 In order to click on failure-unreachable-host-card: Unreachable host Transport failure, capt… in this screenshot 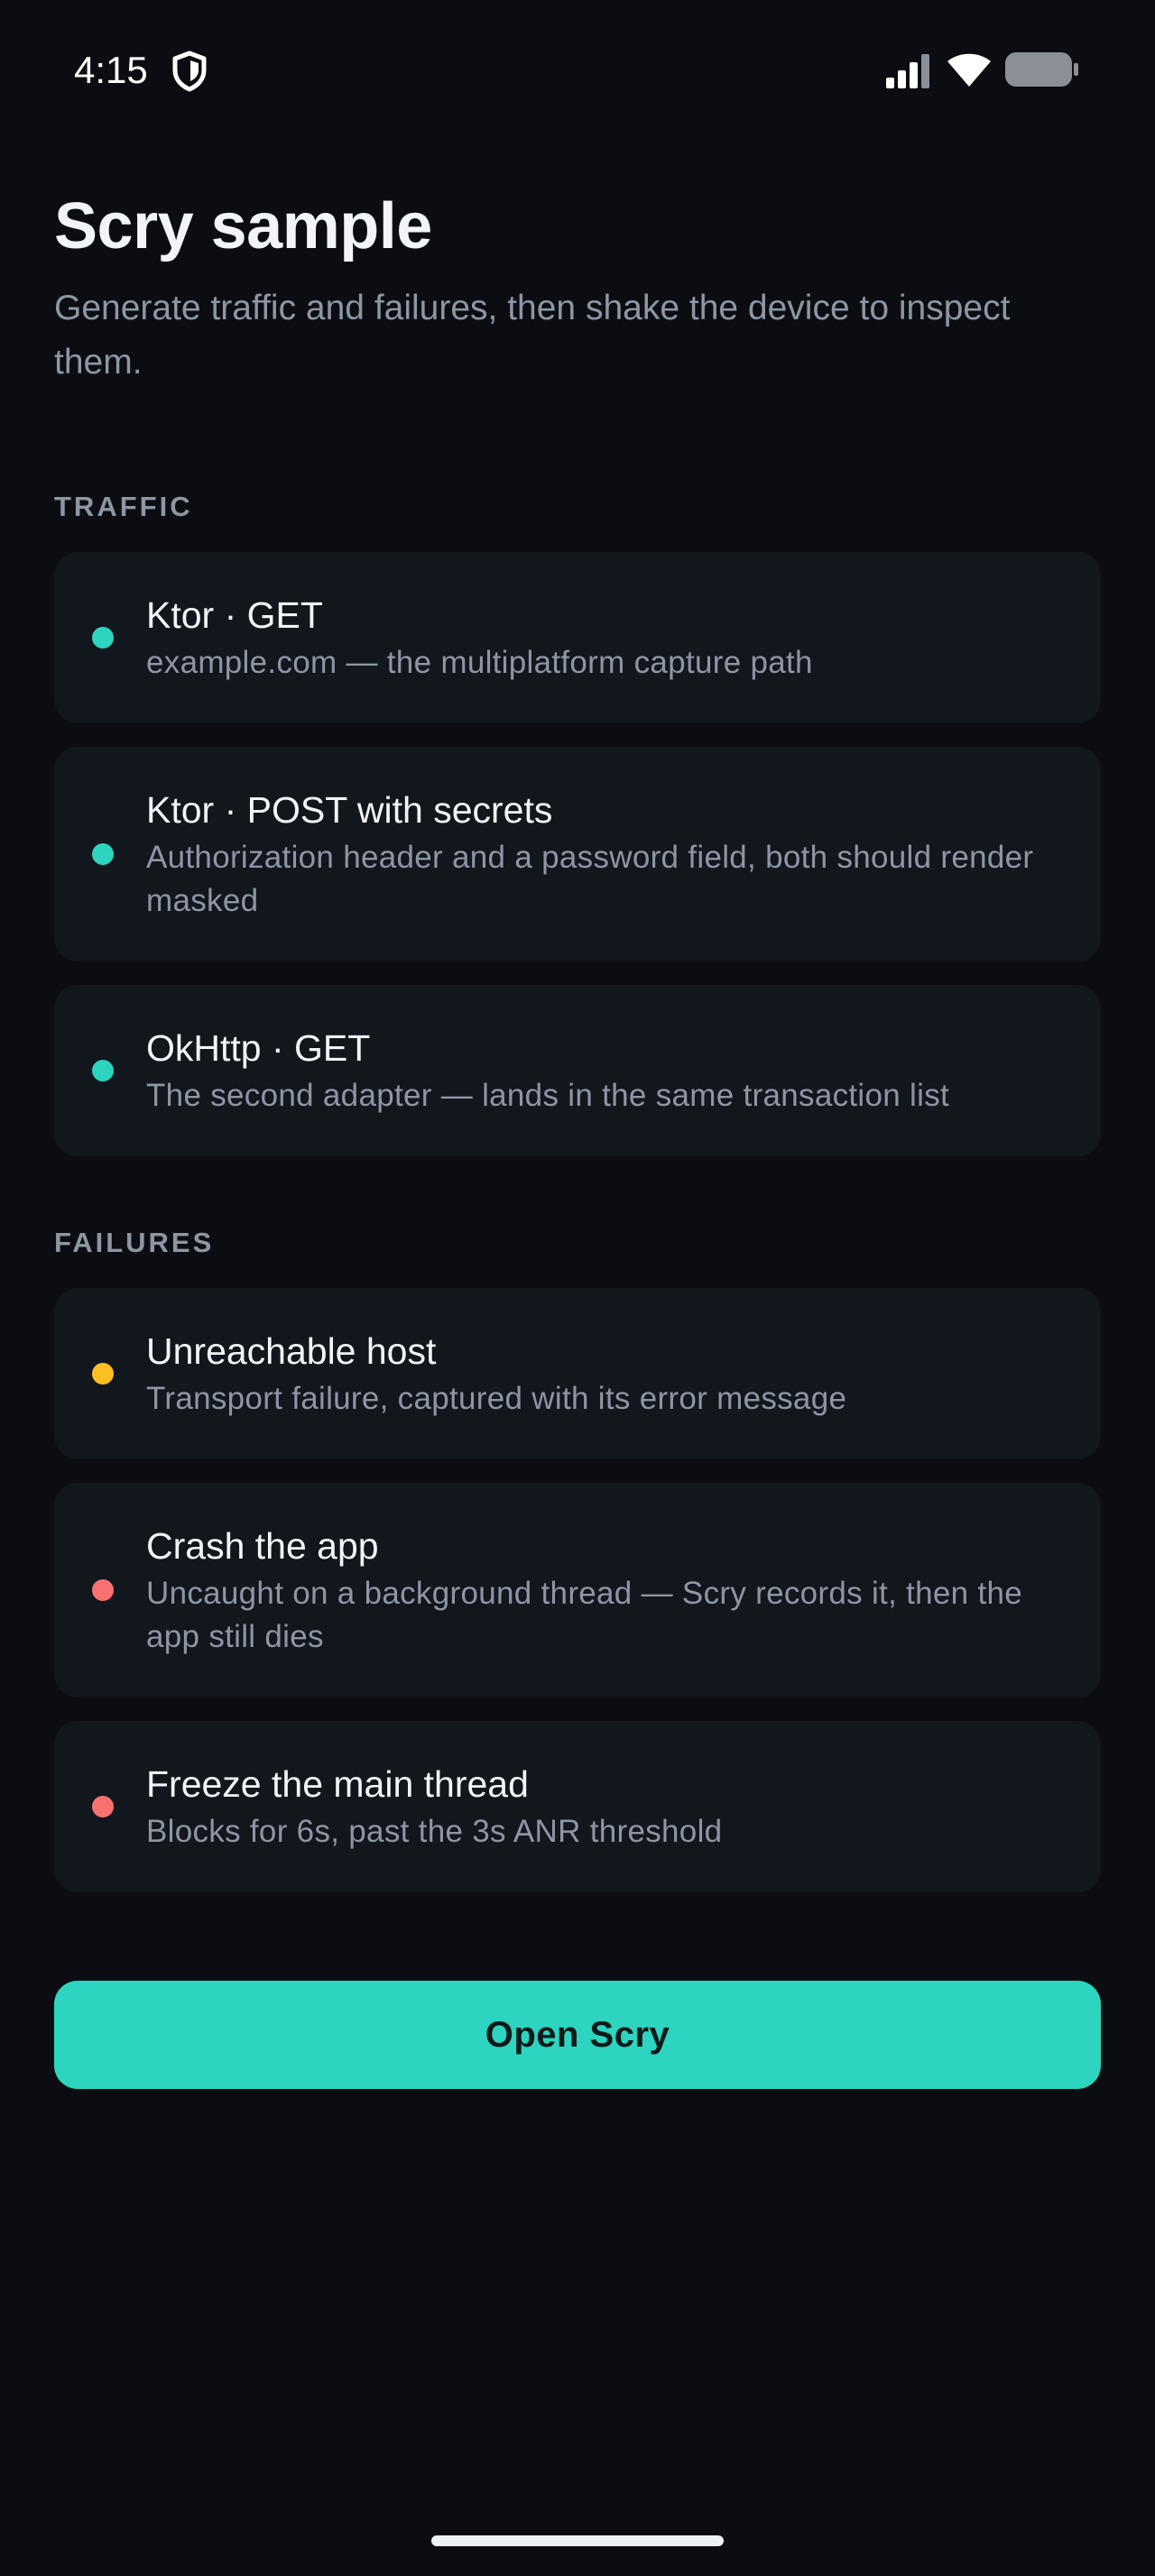, I will do `click(577, 1373)`.